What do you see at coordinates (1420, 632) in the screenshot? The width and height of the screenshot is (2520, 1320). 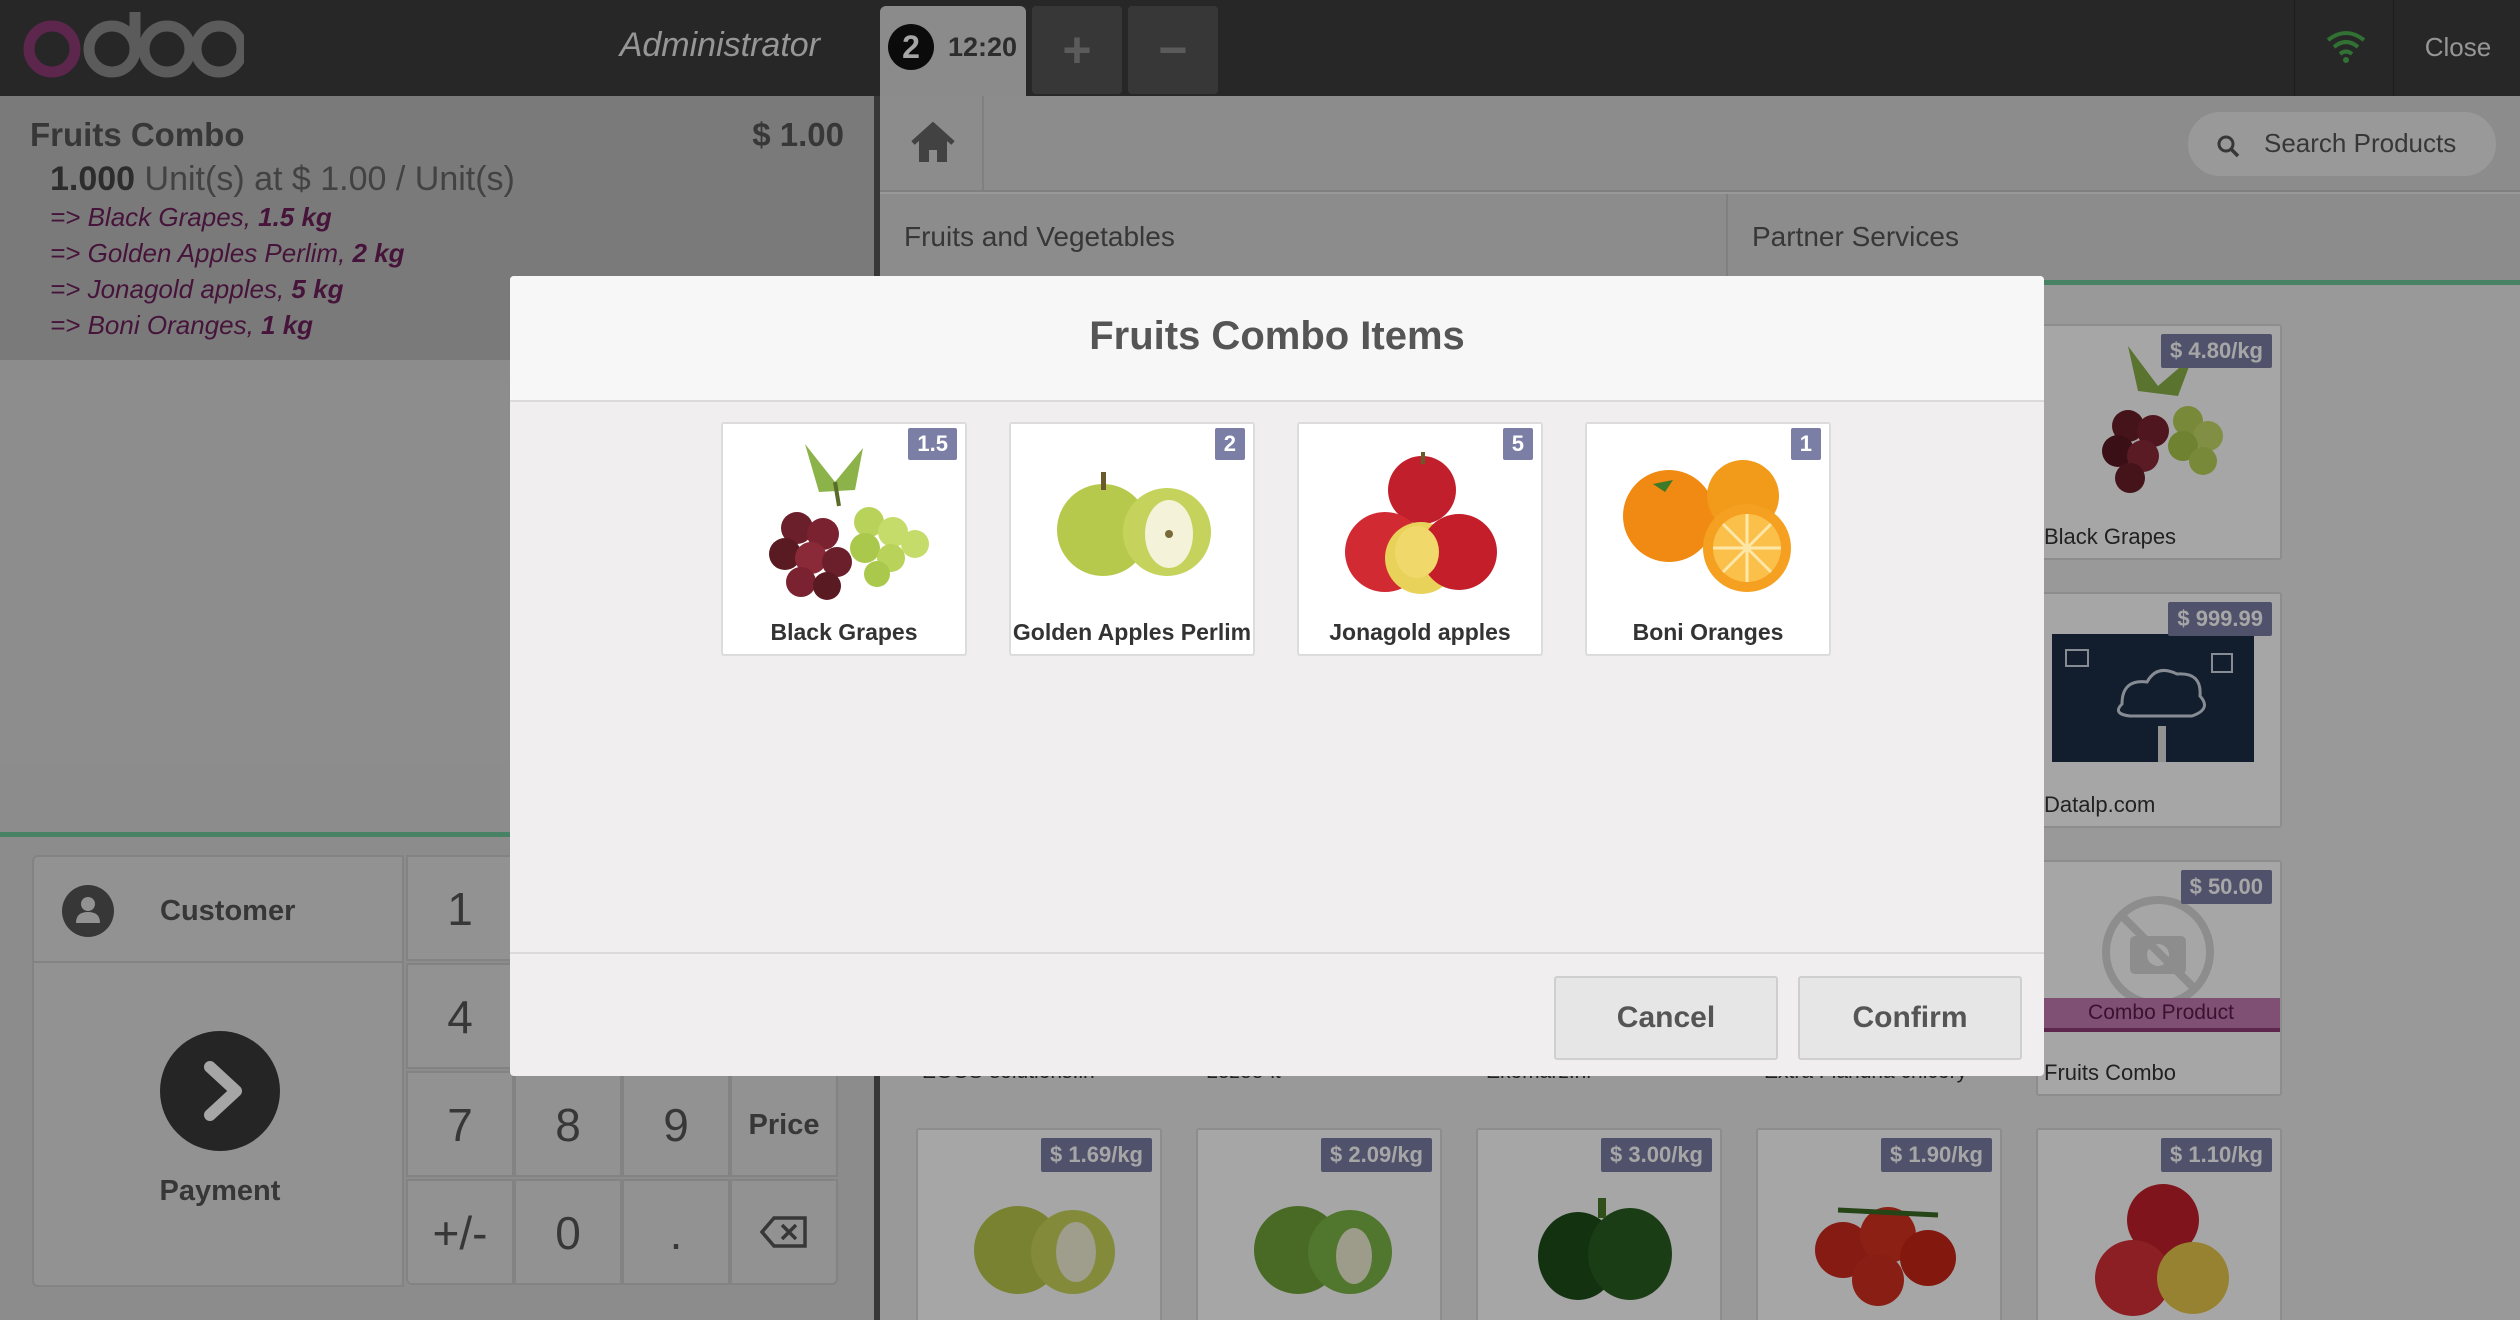 I see `combo-item-name: Jonagold apples` at bounding box center [1420, 632].